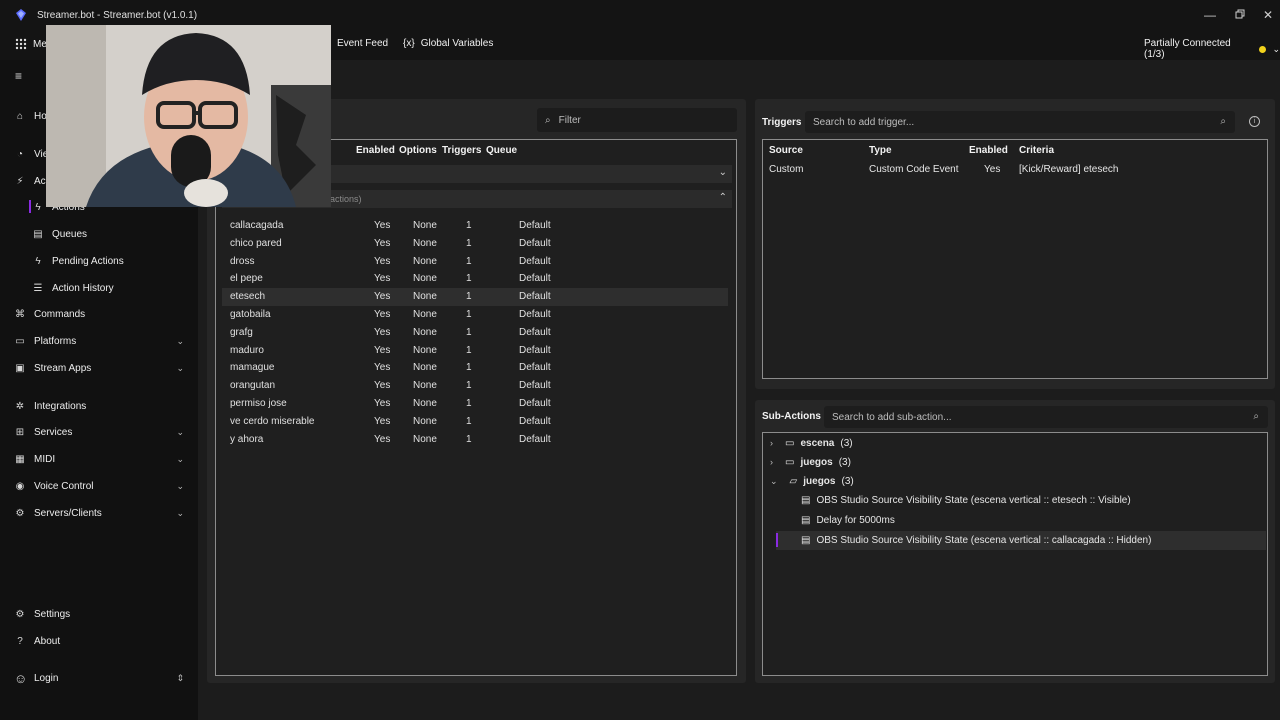  I want to click on sidebar-item-action-history: ☰ Action History, so click(120, 288).